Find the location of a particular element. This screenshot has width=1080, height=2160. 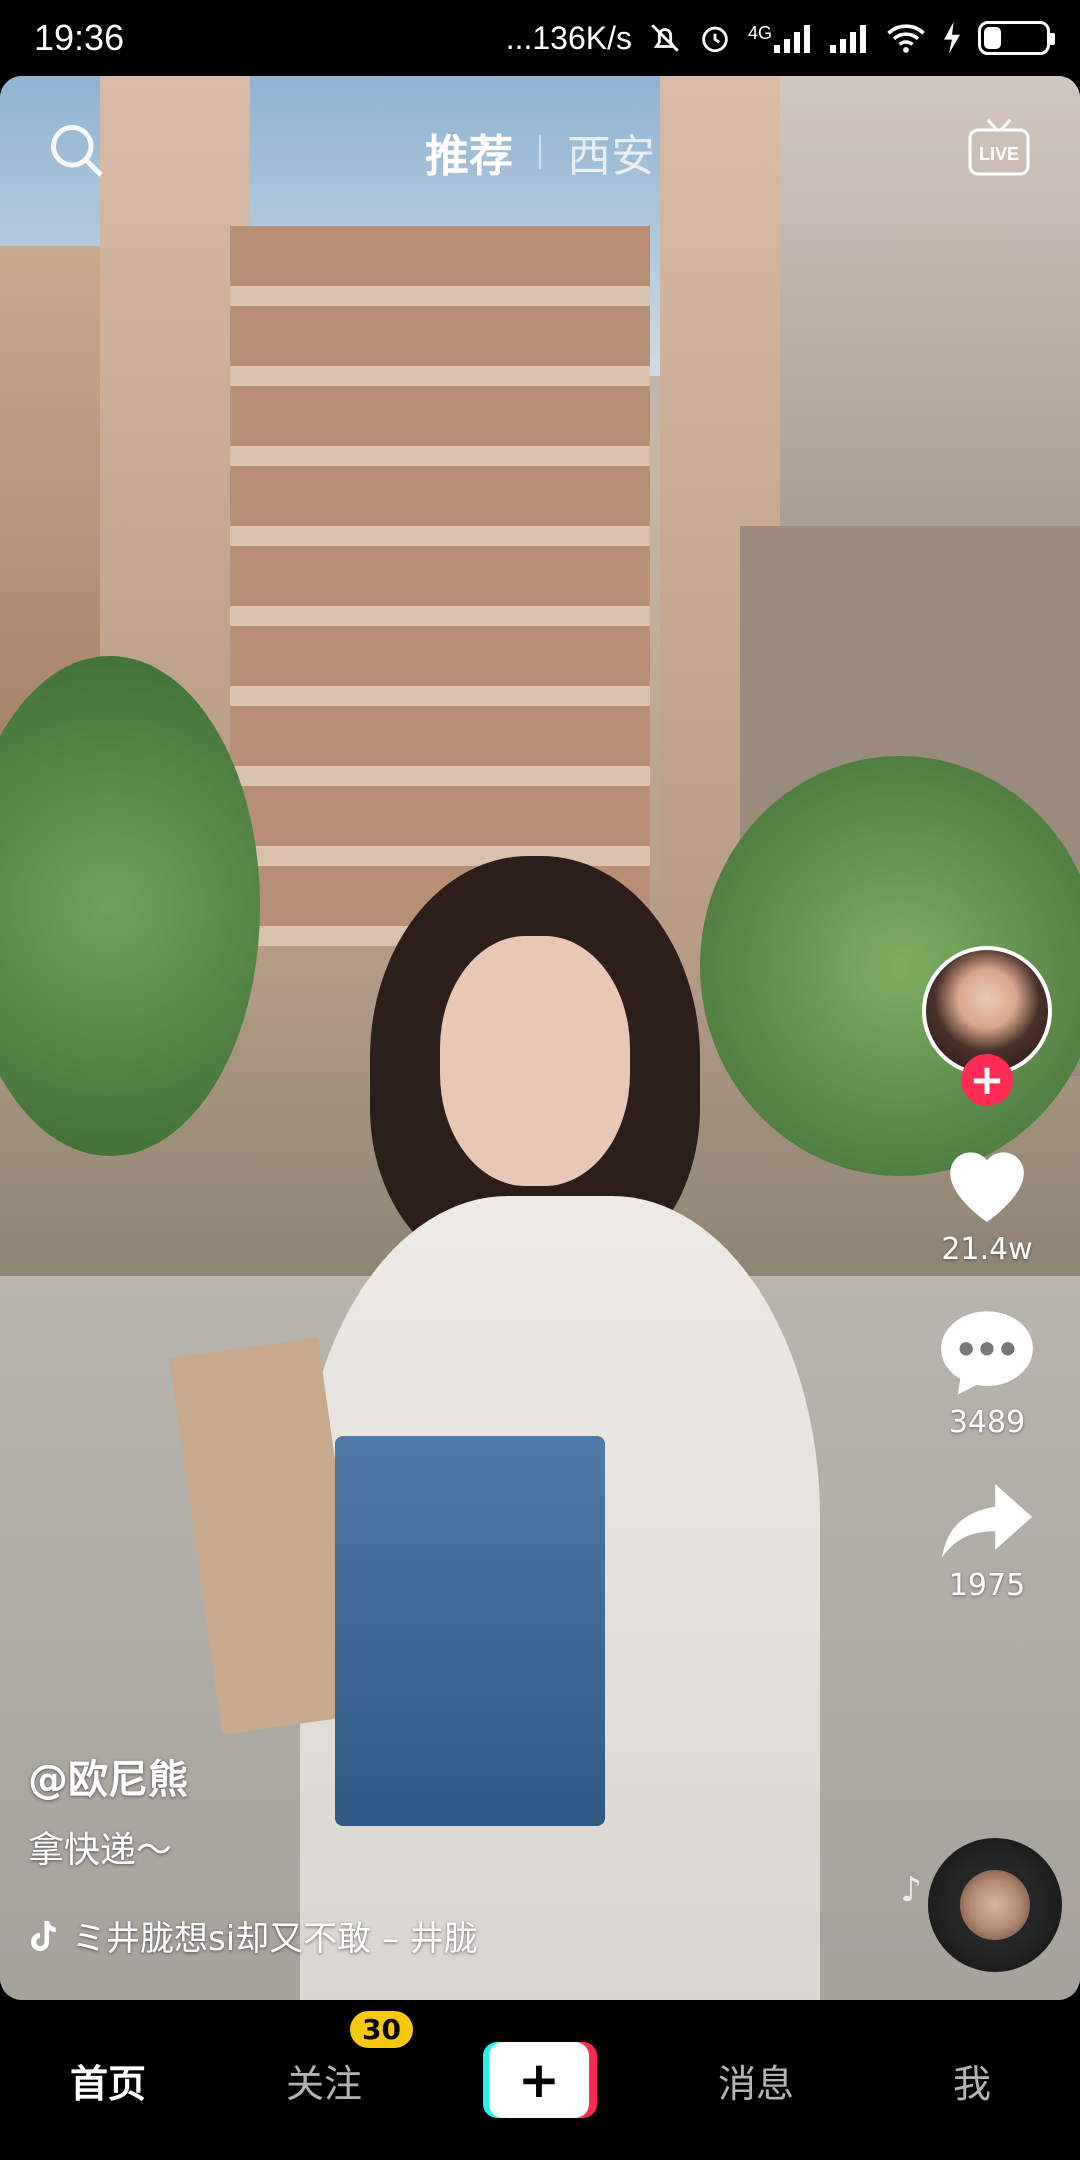

heart-icon is located at coordinates (987, 1187).